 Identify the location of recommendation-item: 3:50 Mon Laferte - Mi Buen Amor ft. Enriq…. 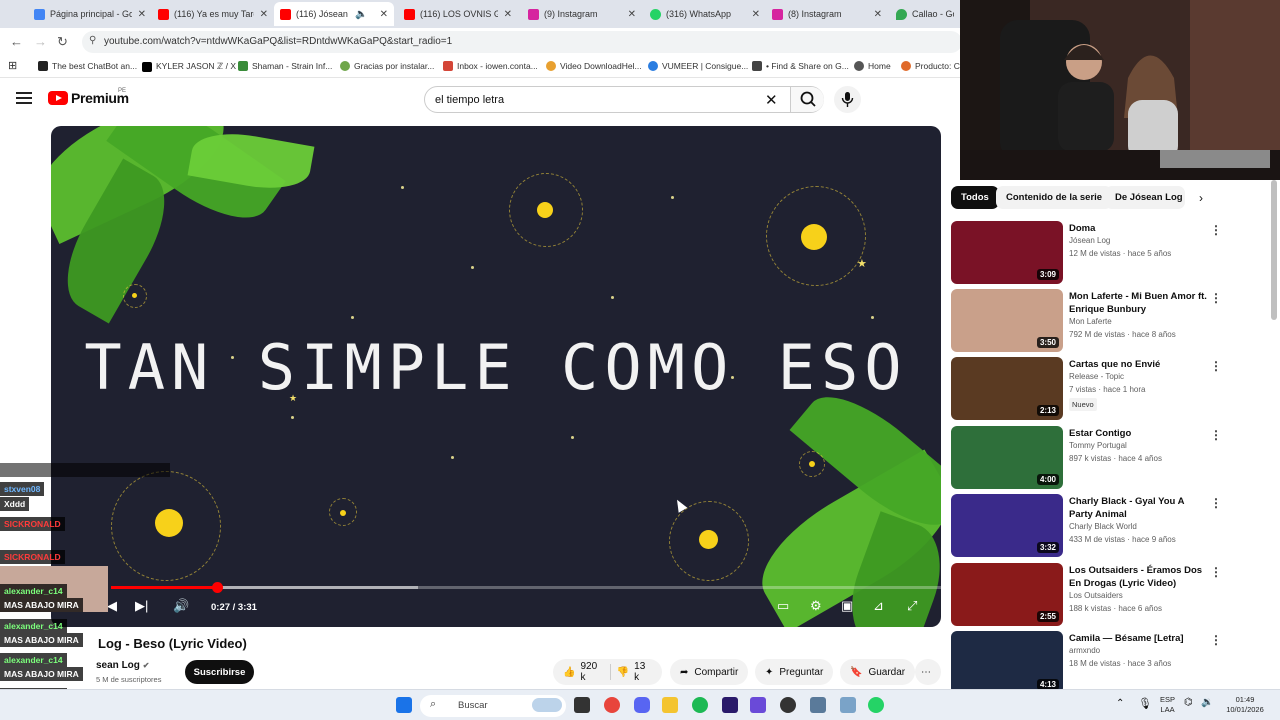
(1096, 321).